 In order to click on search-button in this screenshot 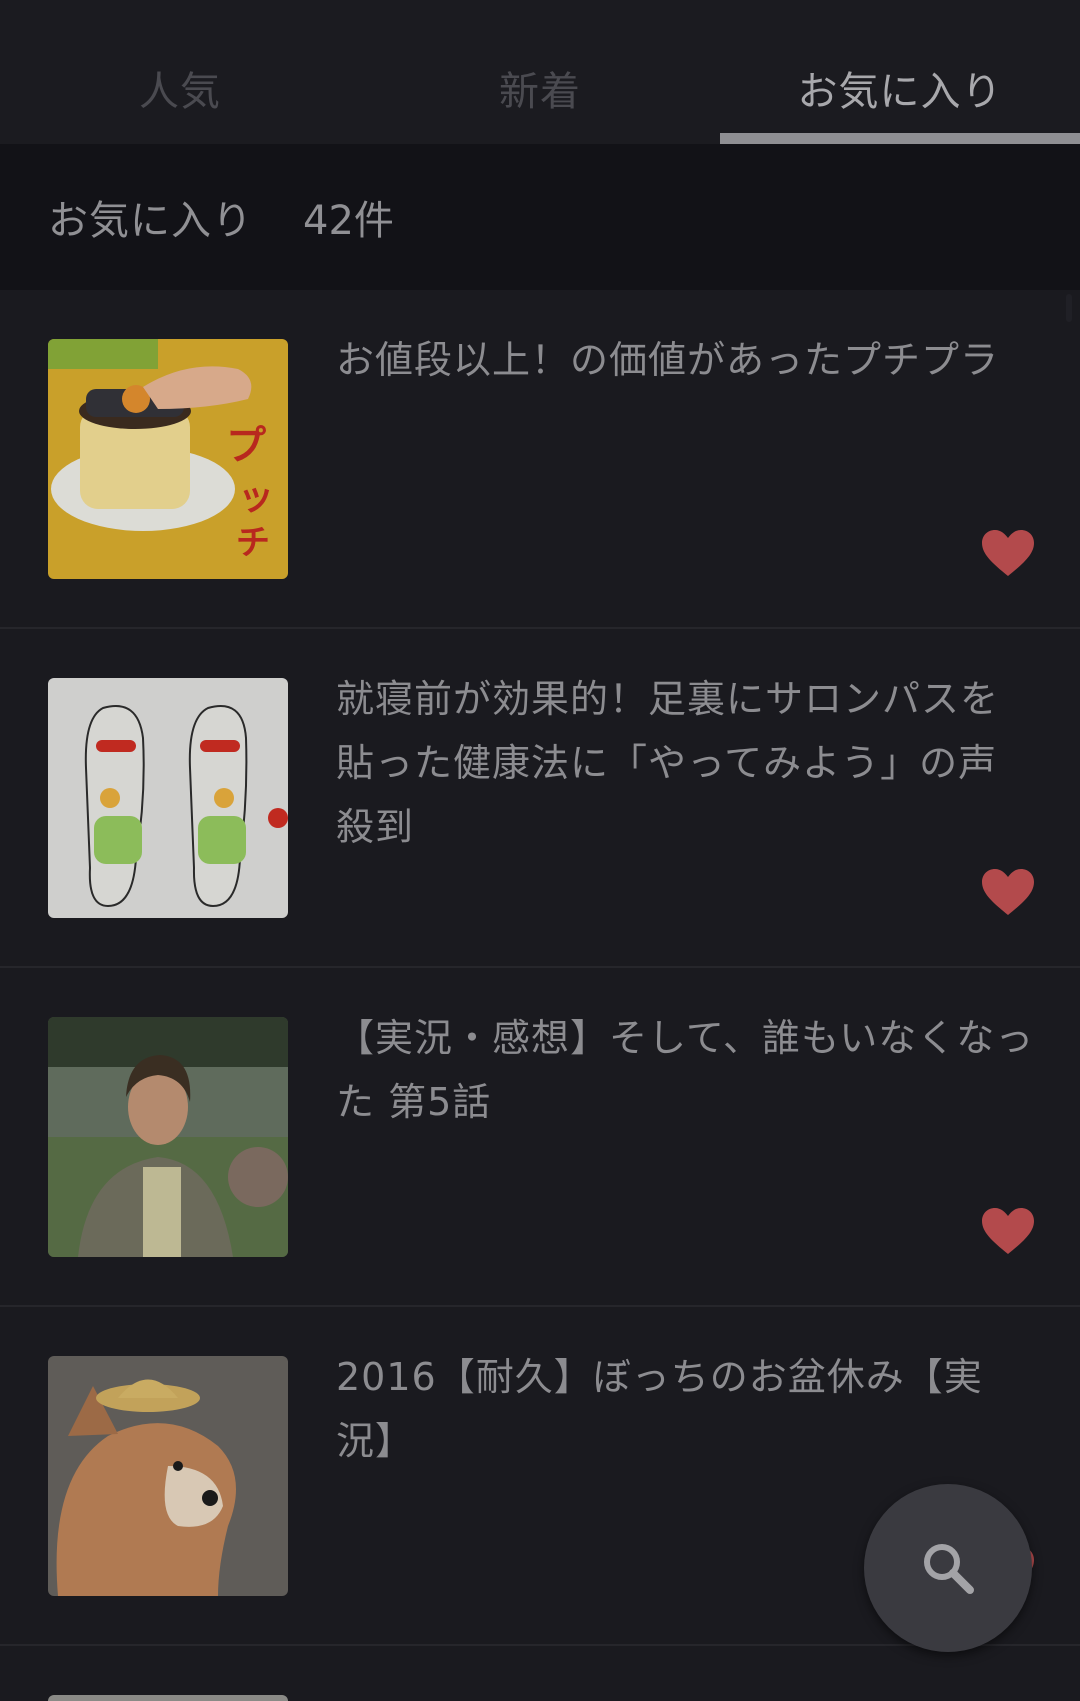, I will do `click(948, 1568)`.